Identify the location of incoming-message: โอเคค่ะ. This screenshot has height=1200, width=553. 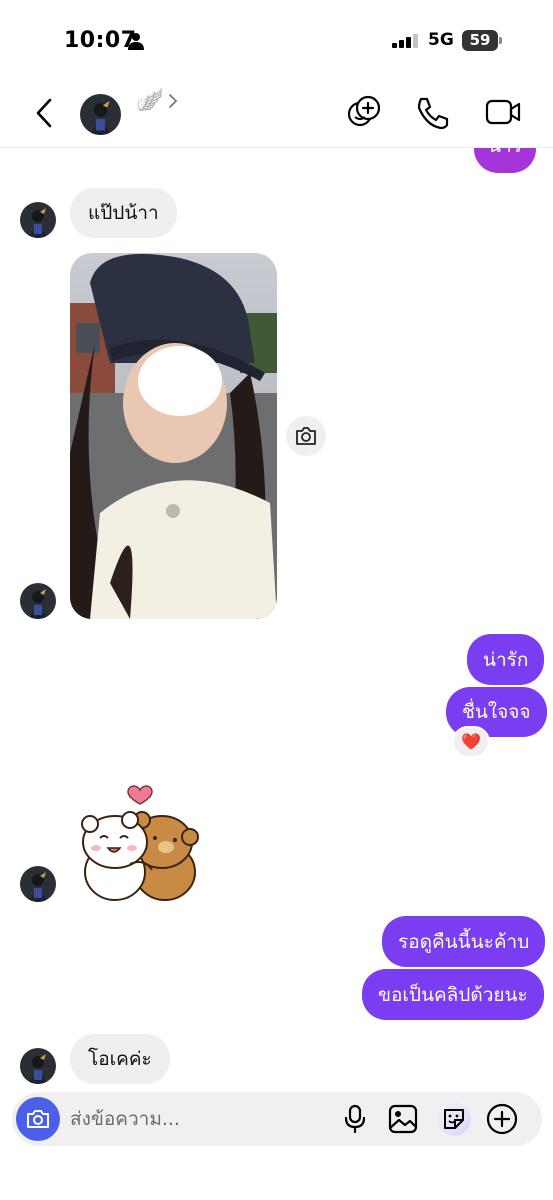
(120, 1059).